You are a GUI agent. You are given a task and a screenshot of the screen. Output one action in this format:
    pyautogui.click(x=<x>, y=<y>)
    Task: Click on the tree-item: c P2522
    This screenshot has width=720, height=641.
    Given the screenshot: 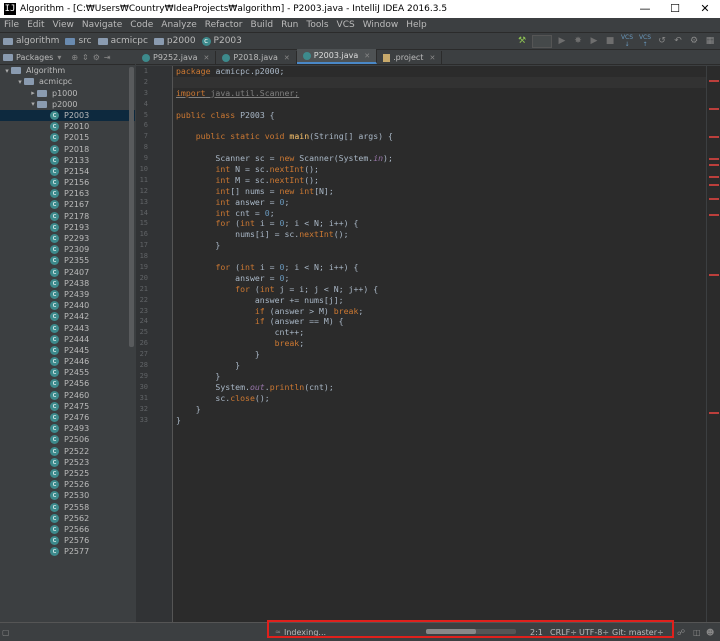 What is the action you would take?
    pyautogui.click(x=67, y=451)
    